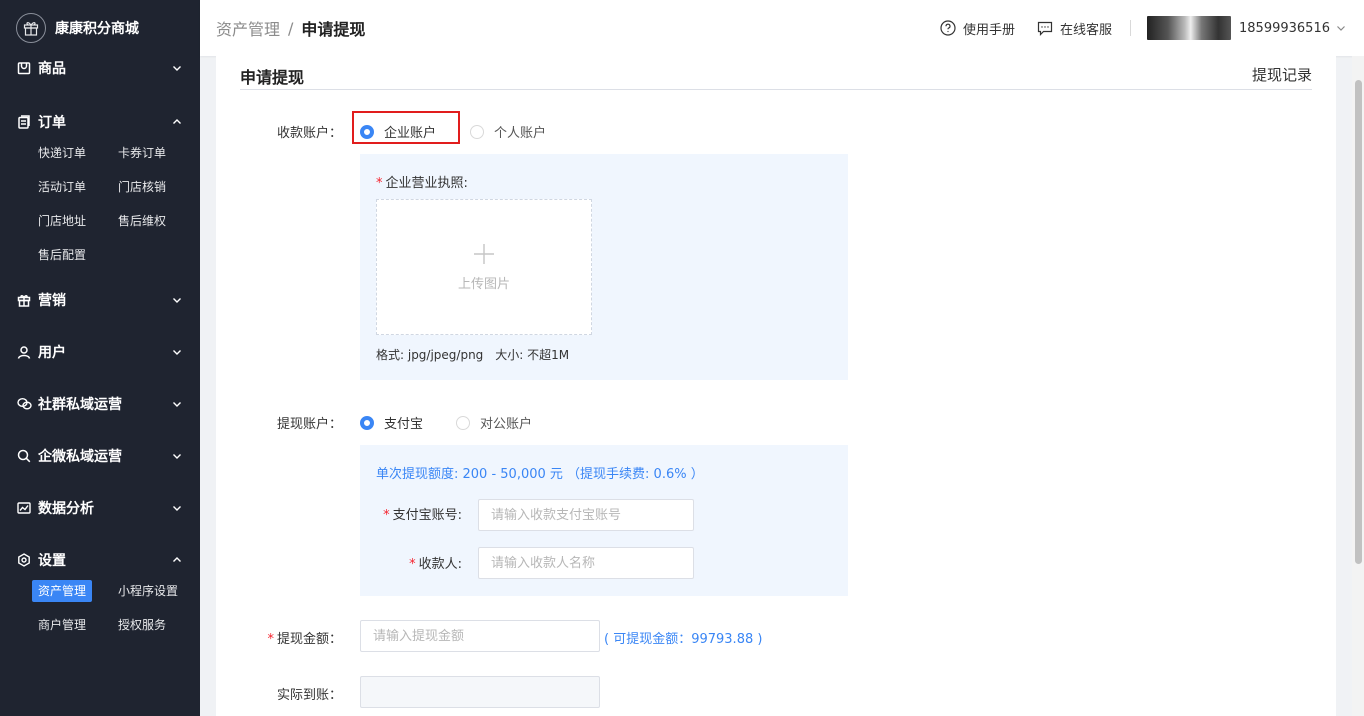  I want to click on help-circle-icon, so click(948, 28).